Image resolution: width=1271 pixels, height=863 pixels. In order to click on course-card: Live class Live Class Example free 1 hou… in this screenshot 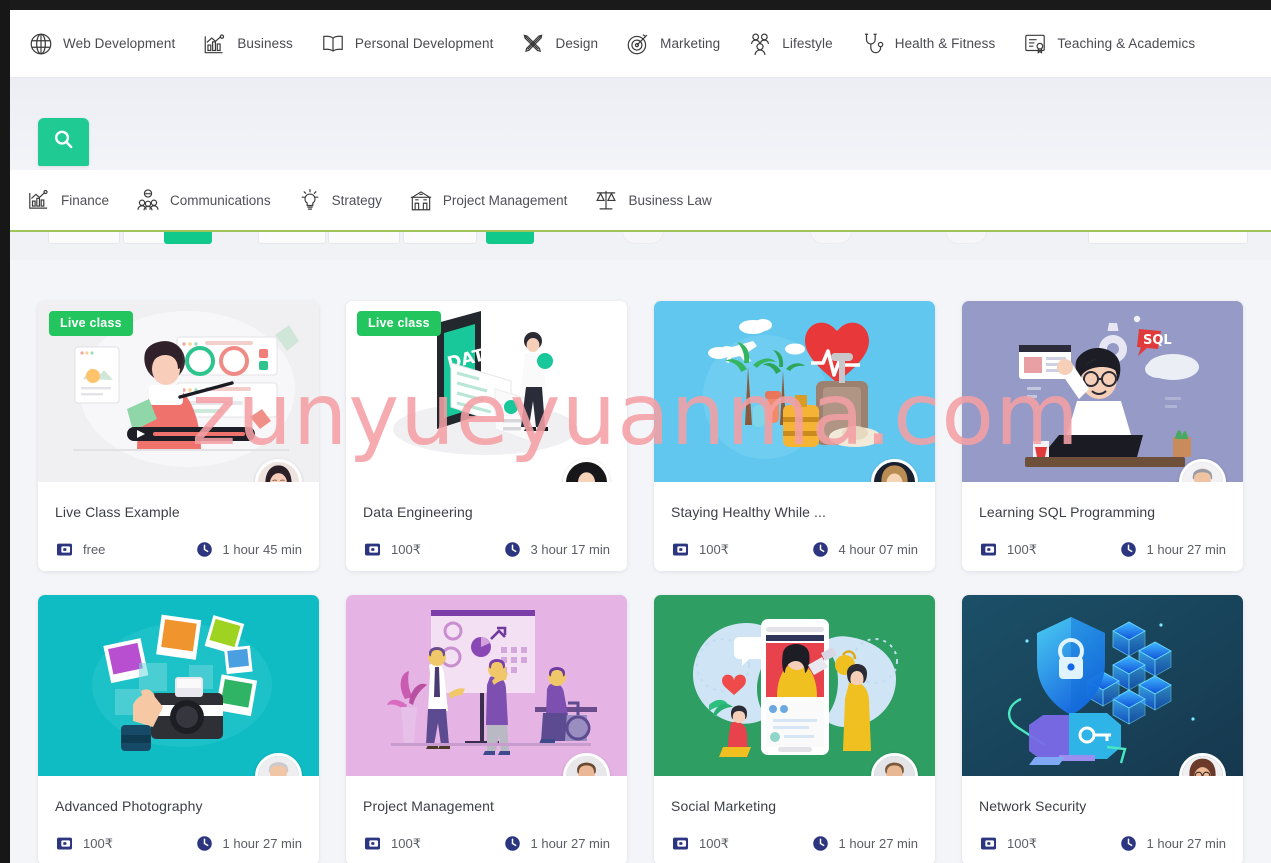, I will do `click(178, 436)`.